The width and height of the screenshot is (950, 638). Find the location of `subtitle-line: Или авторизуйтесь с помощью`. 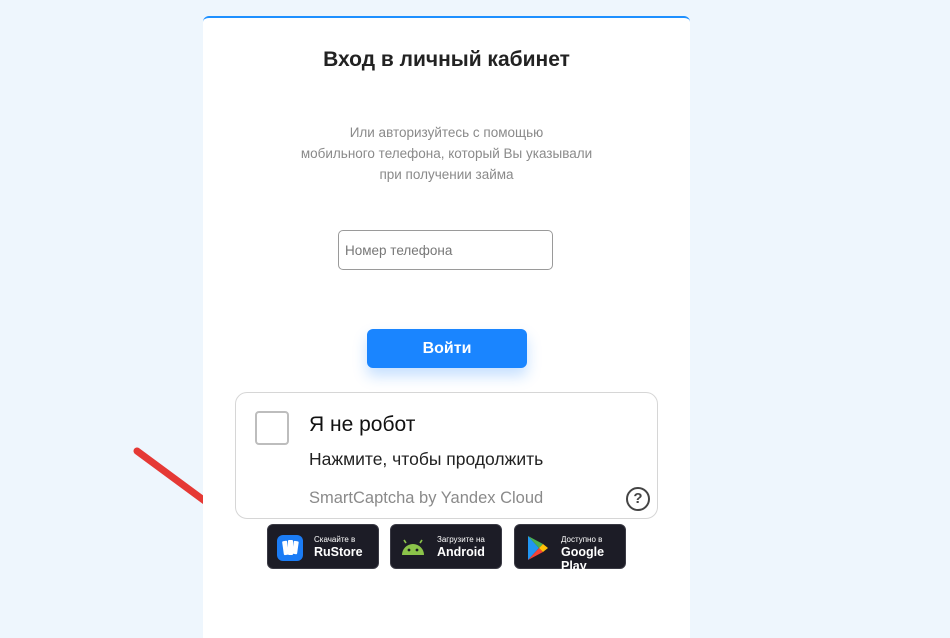

subtitle-line: Или авторизуйтесь с помощью is located at coordinates (446, 132).